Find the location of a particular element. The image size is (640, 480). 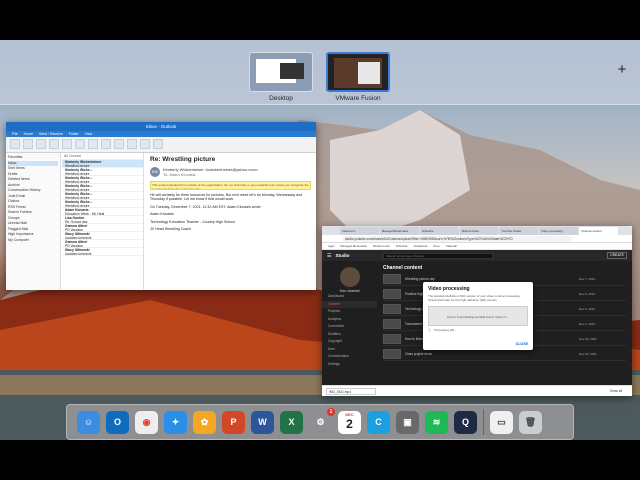

calendar-day: 2 is located at coordinates (349, 423).